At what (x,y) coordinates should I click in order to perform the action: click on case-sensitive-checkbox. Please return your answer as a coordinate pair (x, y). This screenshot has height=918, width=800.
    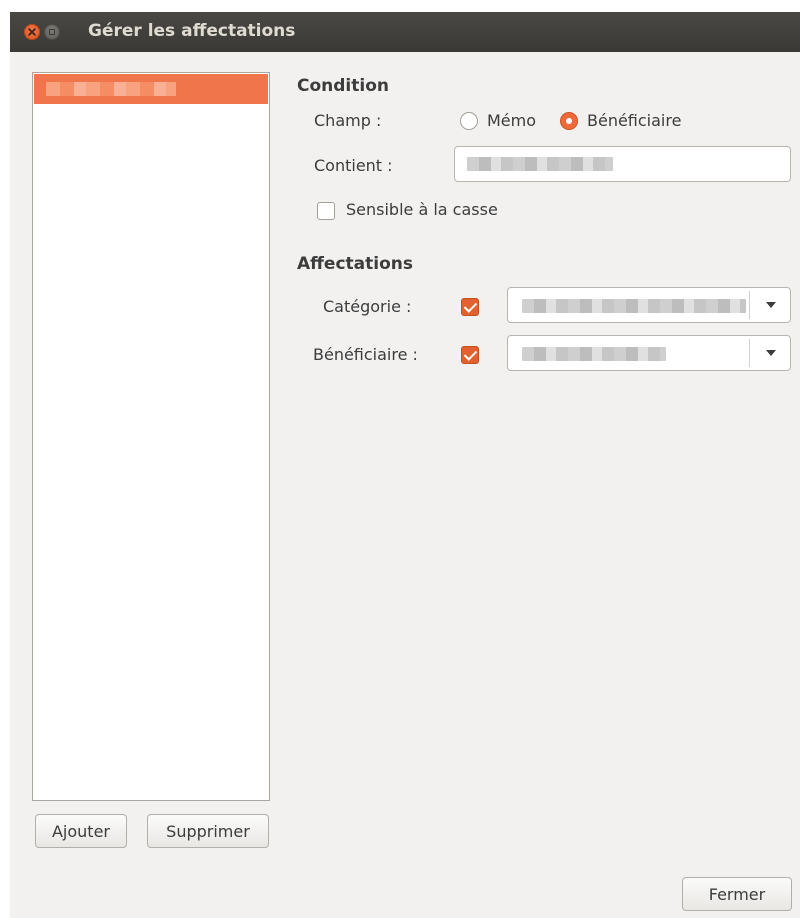
    Looking at the image, I should click on (326, 211).